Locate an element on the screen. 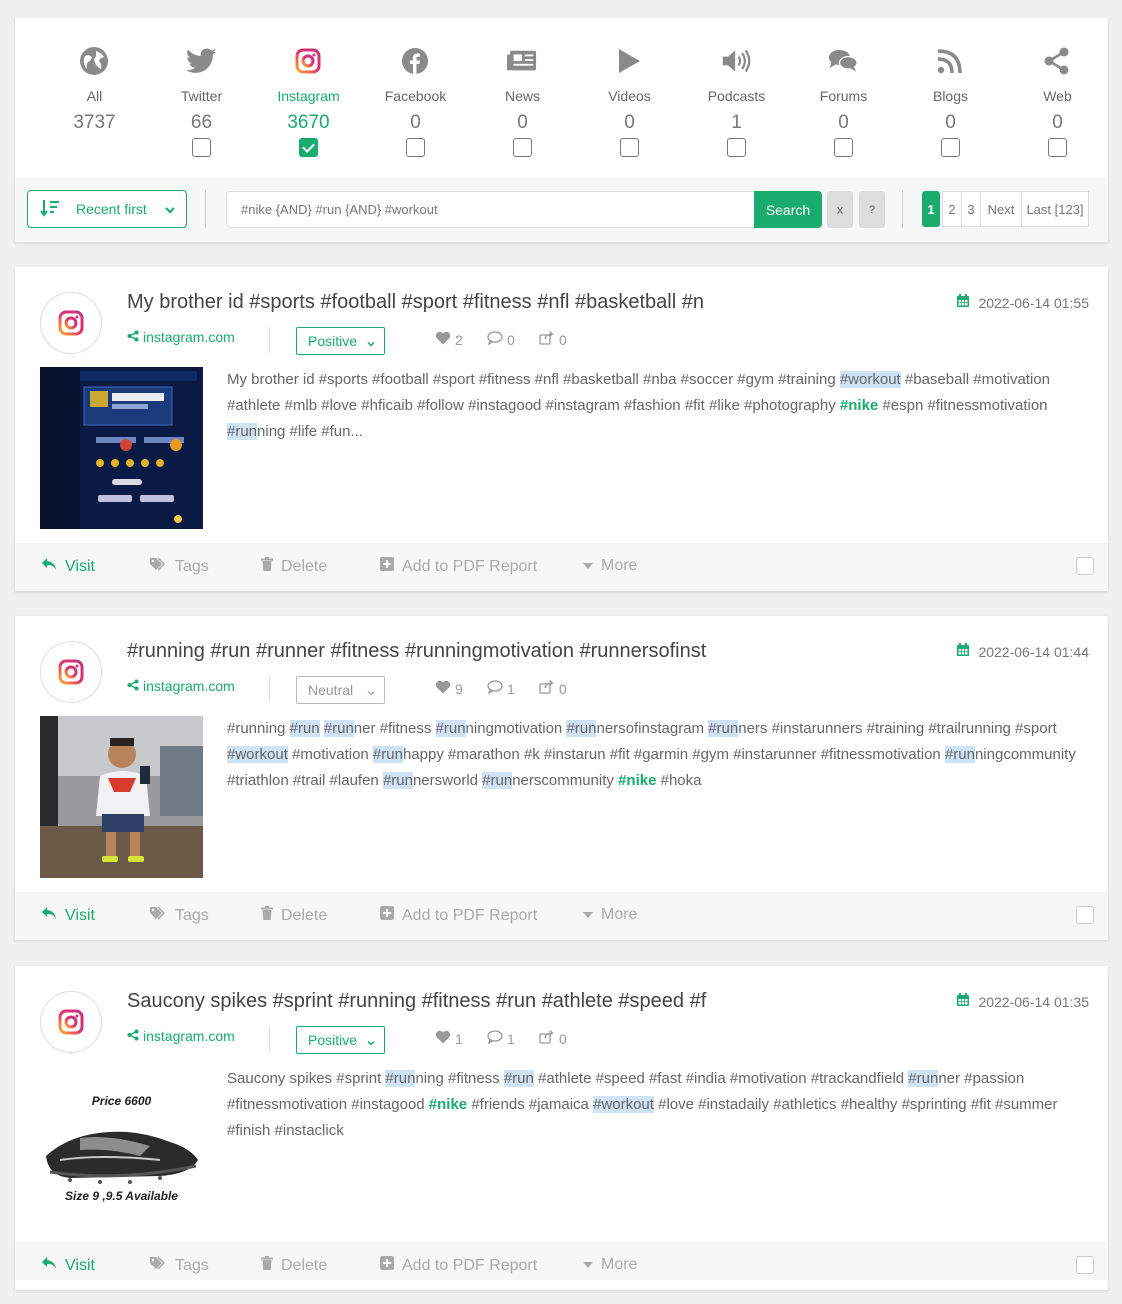  comments-stat: 1 is located at coordinates (513, 688).